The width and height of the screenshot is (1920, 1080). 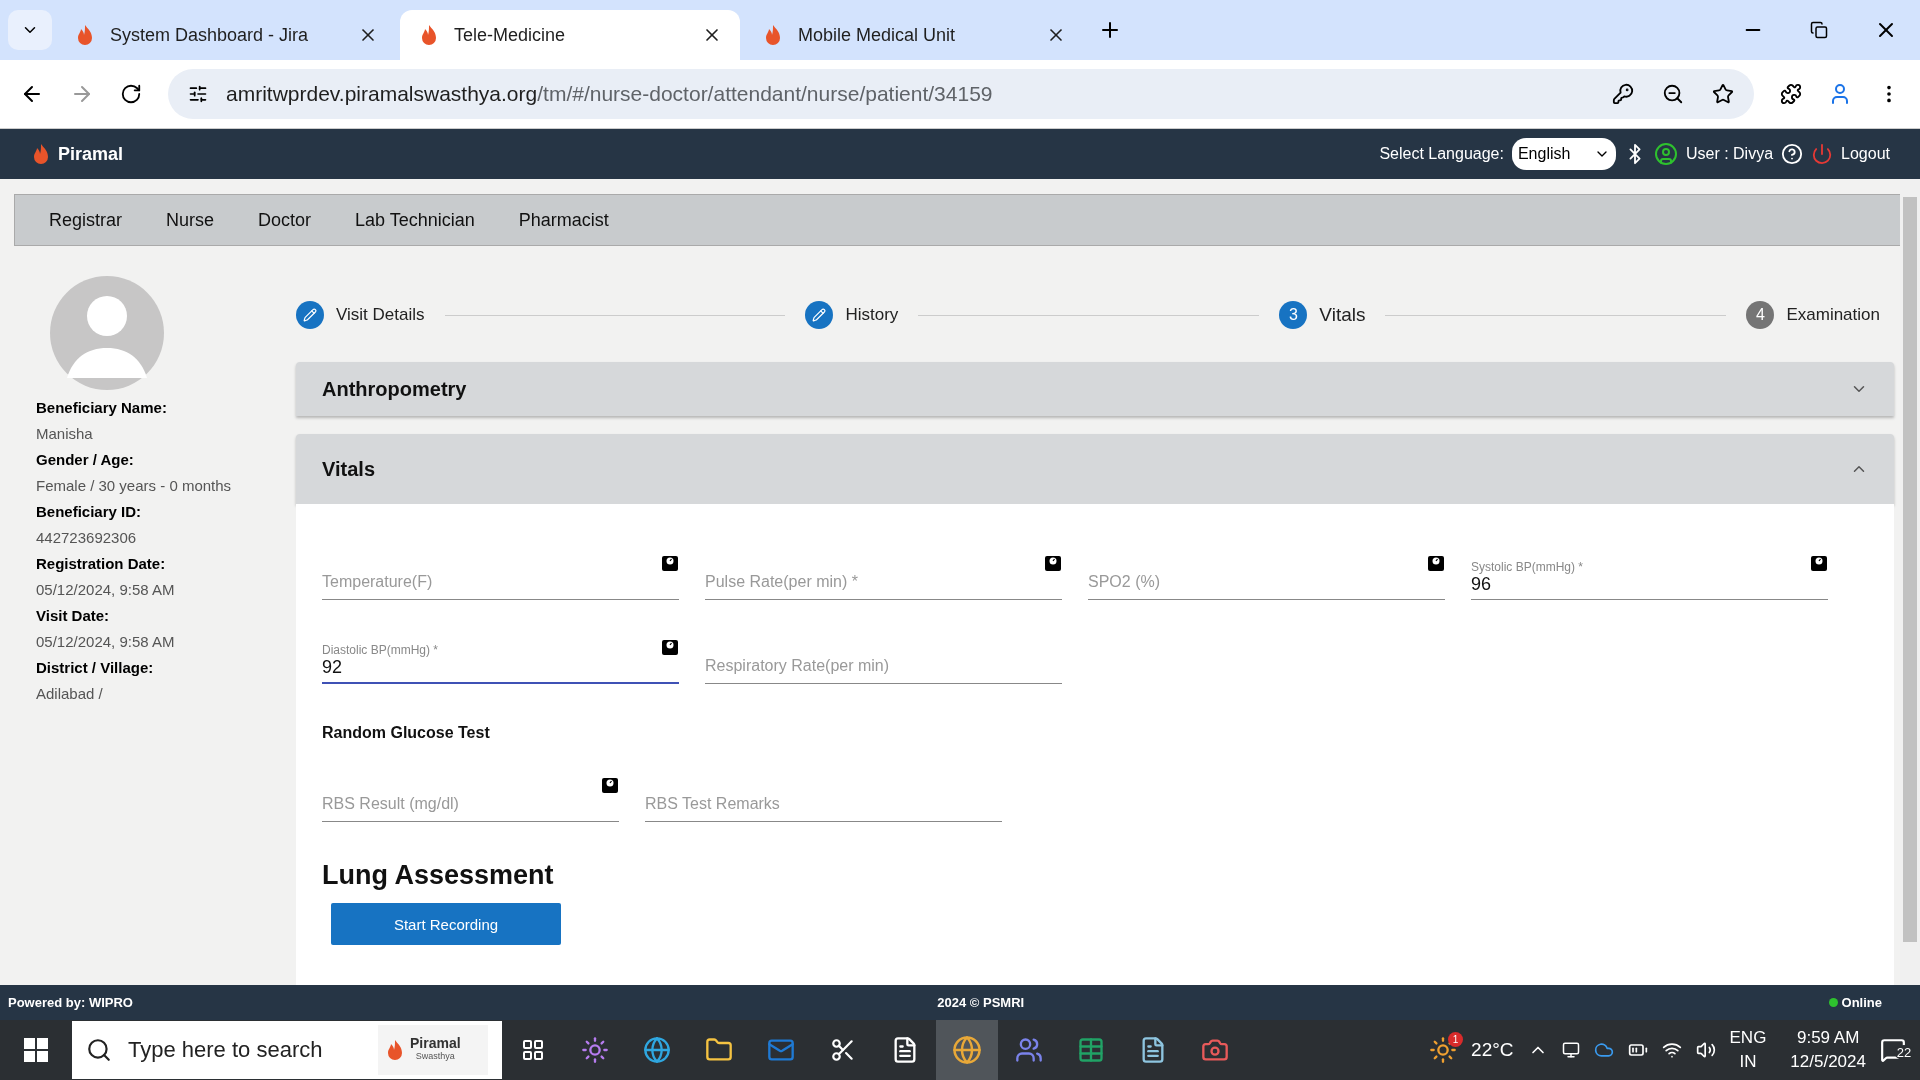 What do you see at coordinates (131, 94) in the screenshot?
I see `reload-icon` at bounding box center [131, 94].